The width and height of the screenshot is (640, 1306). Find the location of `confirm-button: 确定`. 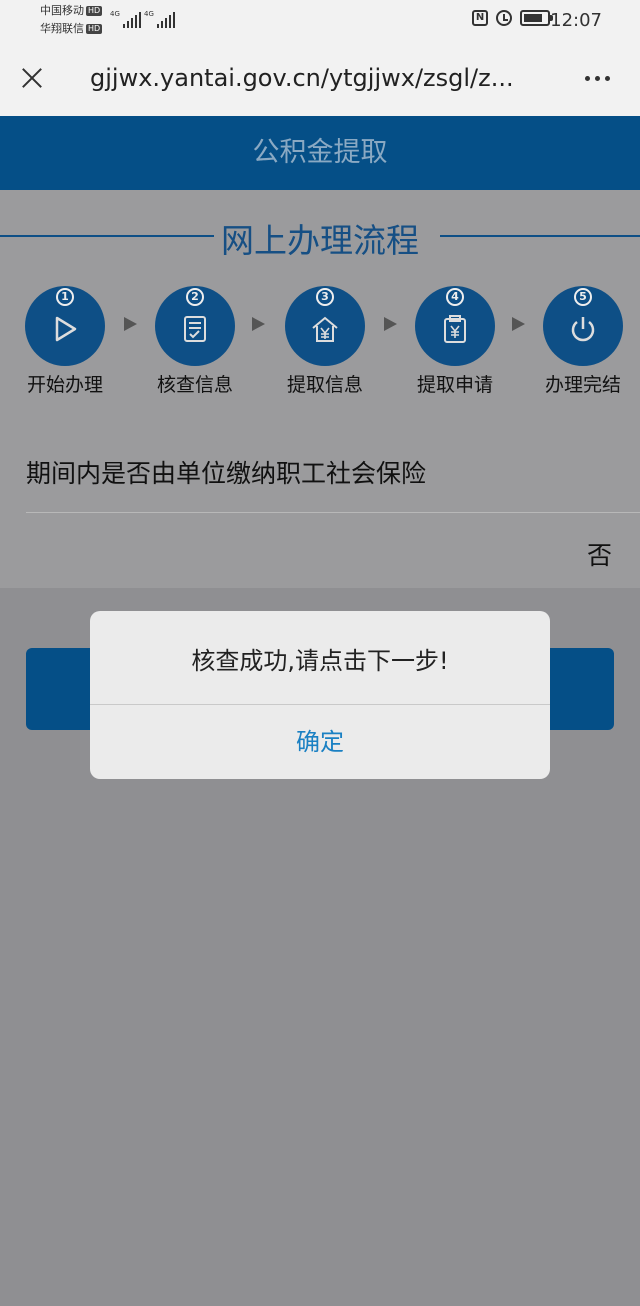

confirm-button: 确定 is located at coordinates (320, 742).